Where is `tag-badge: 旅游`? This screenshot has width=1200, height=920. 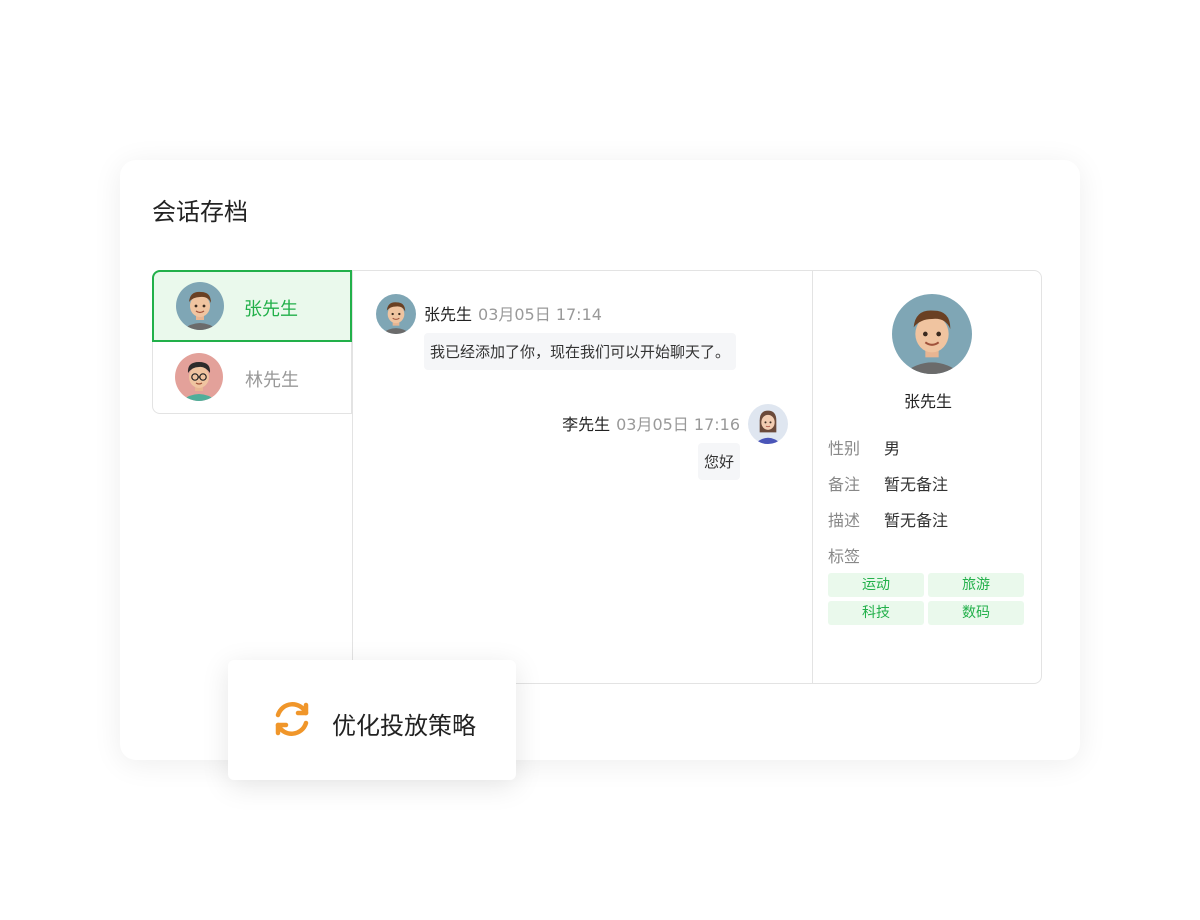 tag-badge: 旅游 is located at coordinates (976, 585).